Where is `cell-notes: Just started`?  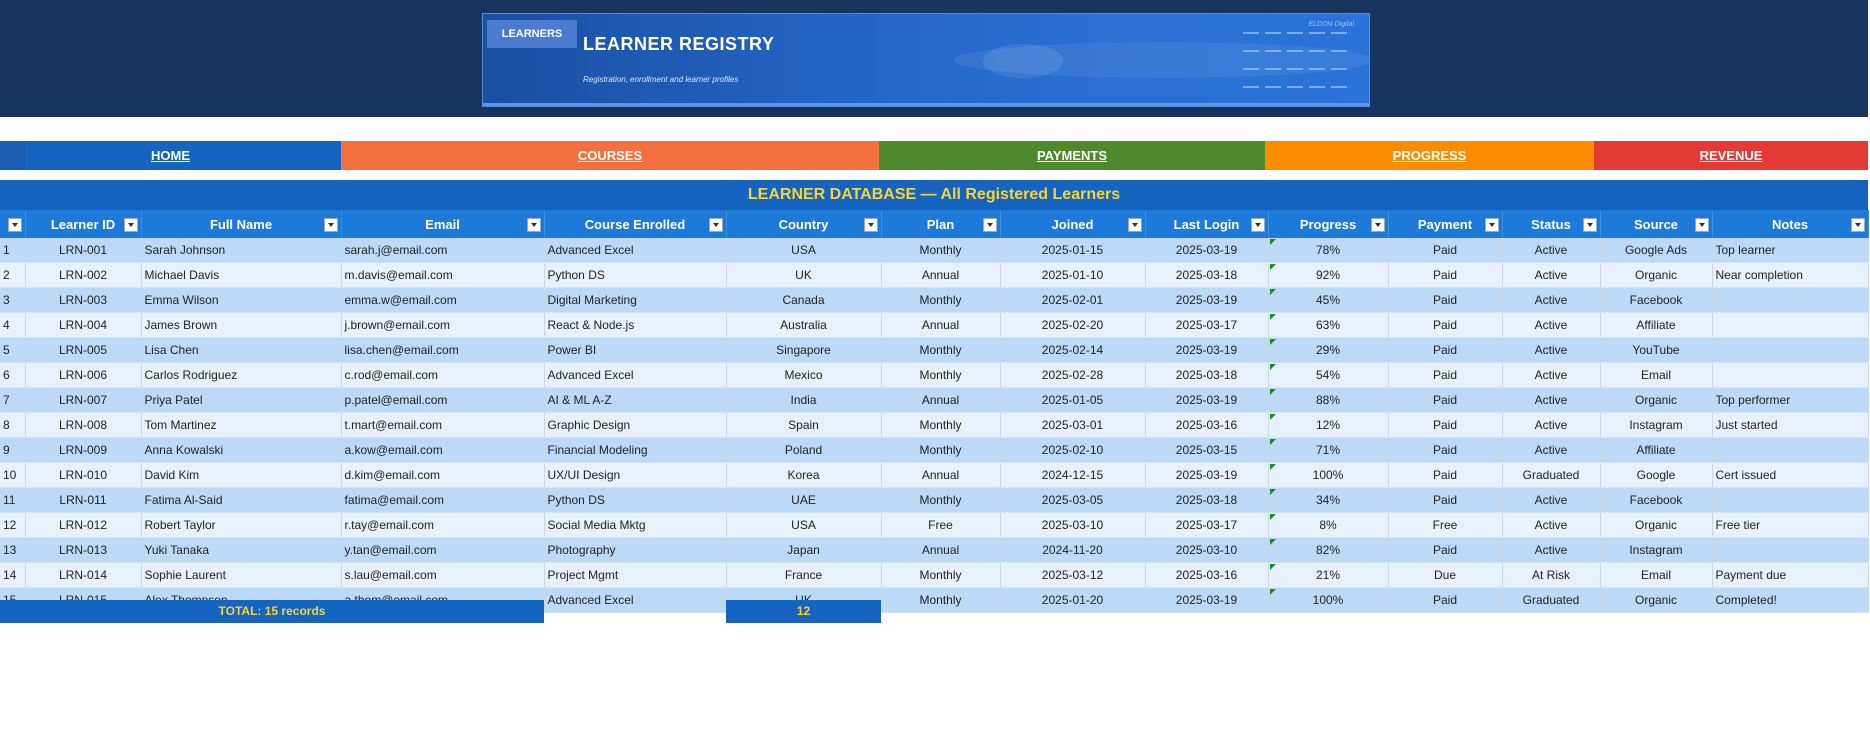 cell-notes: Just started is located at coordinates (1790, 425).